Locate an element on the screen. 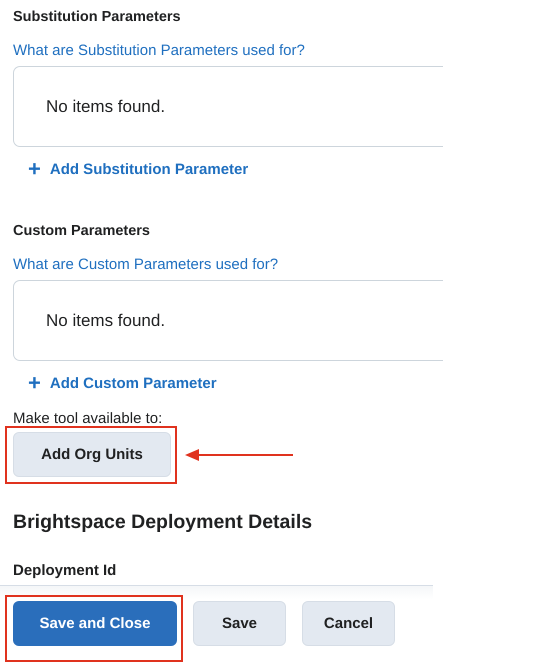 This screenshot has width=549, height=671. add-parameter-link: + Add Substitution Parameter is located at coordinates (138, 169).